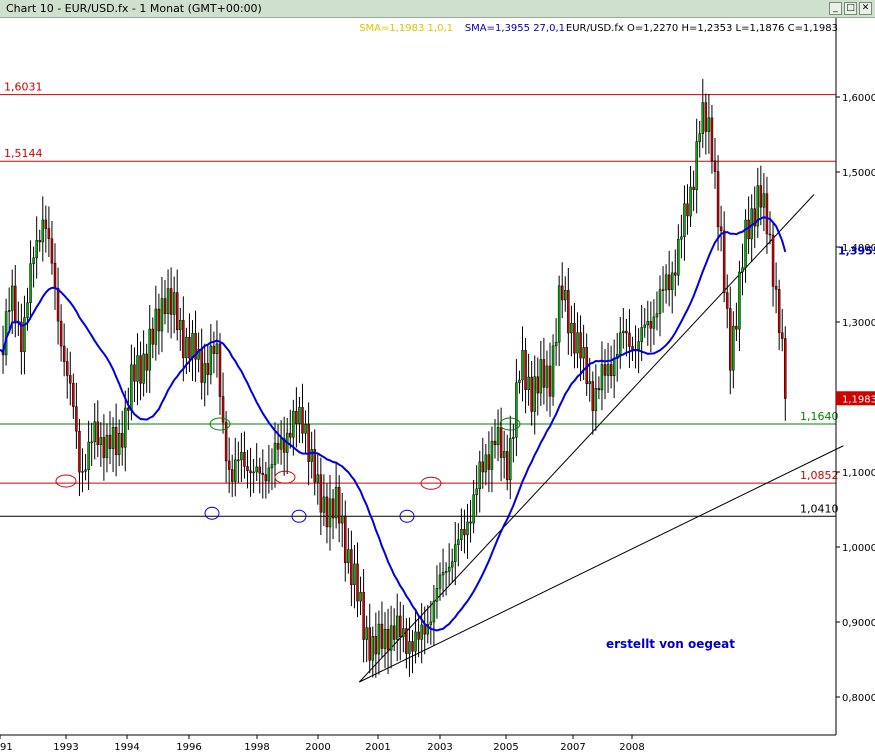  I want to click on price-tick-label: 1,0000, so click(858, 548).